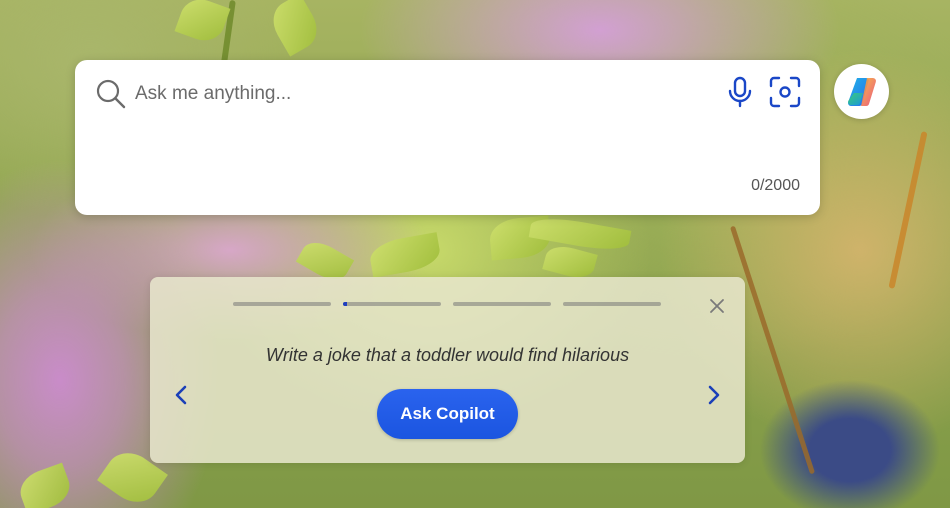 The width and height of the screenshot is (950, 508). I want to click on previous-suggestion-button, so click(181, 395).